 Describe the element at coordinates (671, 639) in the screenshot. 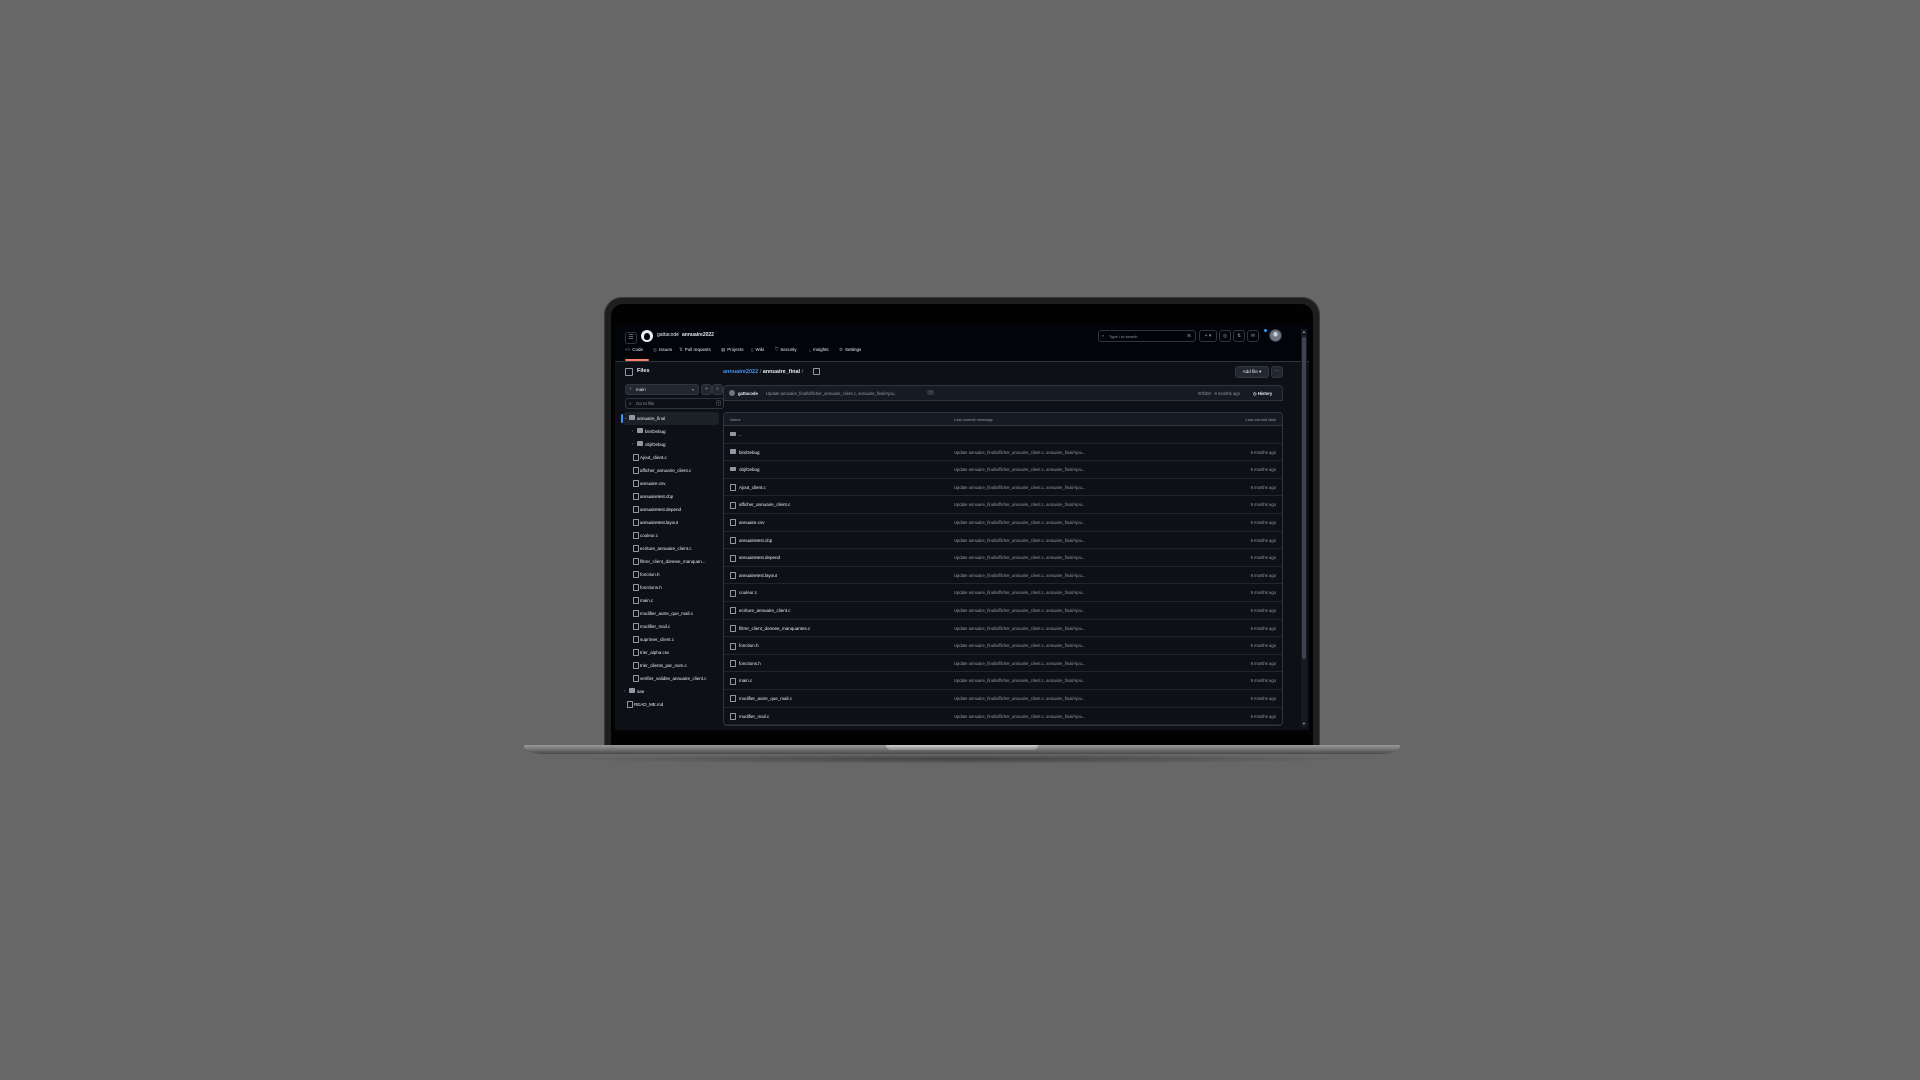

I see `tree-file-item: suprimer_client.c` at that location.